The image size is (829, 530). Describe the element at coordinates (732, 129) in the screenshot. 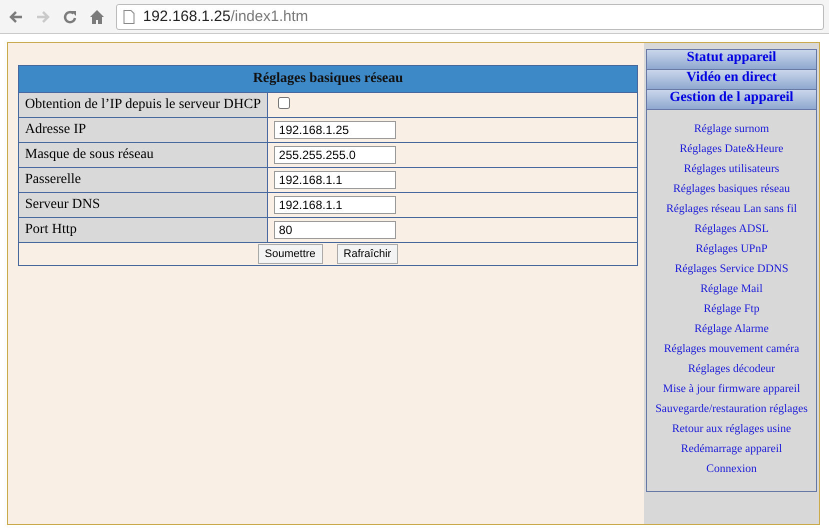

I see `sidebar-link: Réglage surnom` at that location.